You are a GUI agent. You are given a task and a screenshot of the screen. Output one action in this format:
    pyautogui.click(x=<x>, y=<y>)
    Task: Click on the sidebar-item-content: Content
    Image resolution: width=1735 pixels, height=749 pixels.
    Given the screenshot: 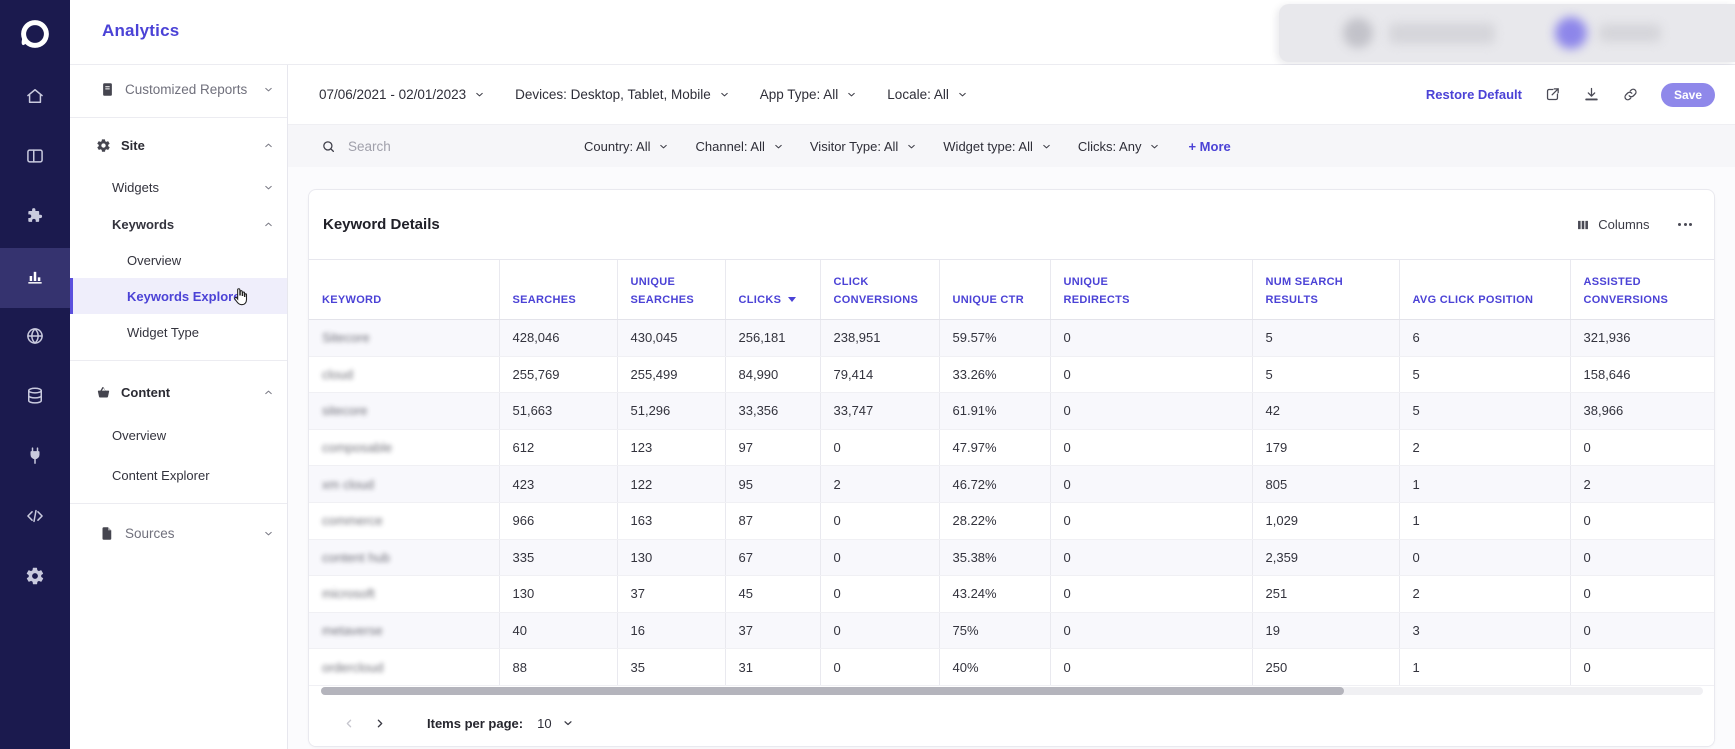 What is the action you would take?
    pyautogui.click(x=178, y=392)
    